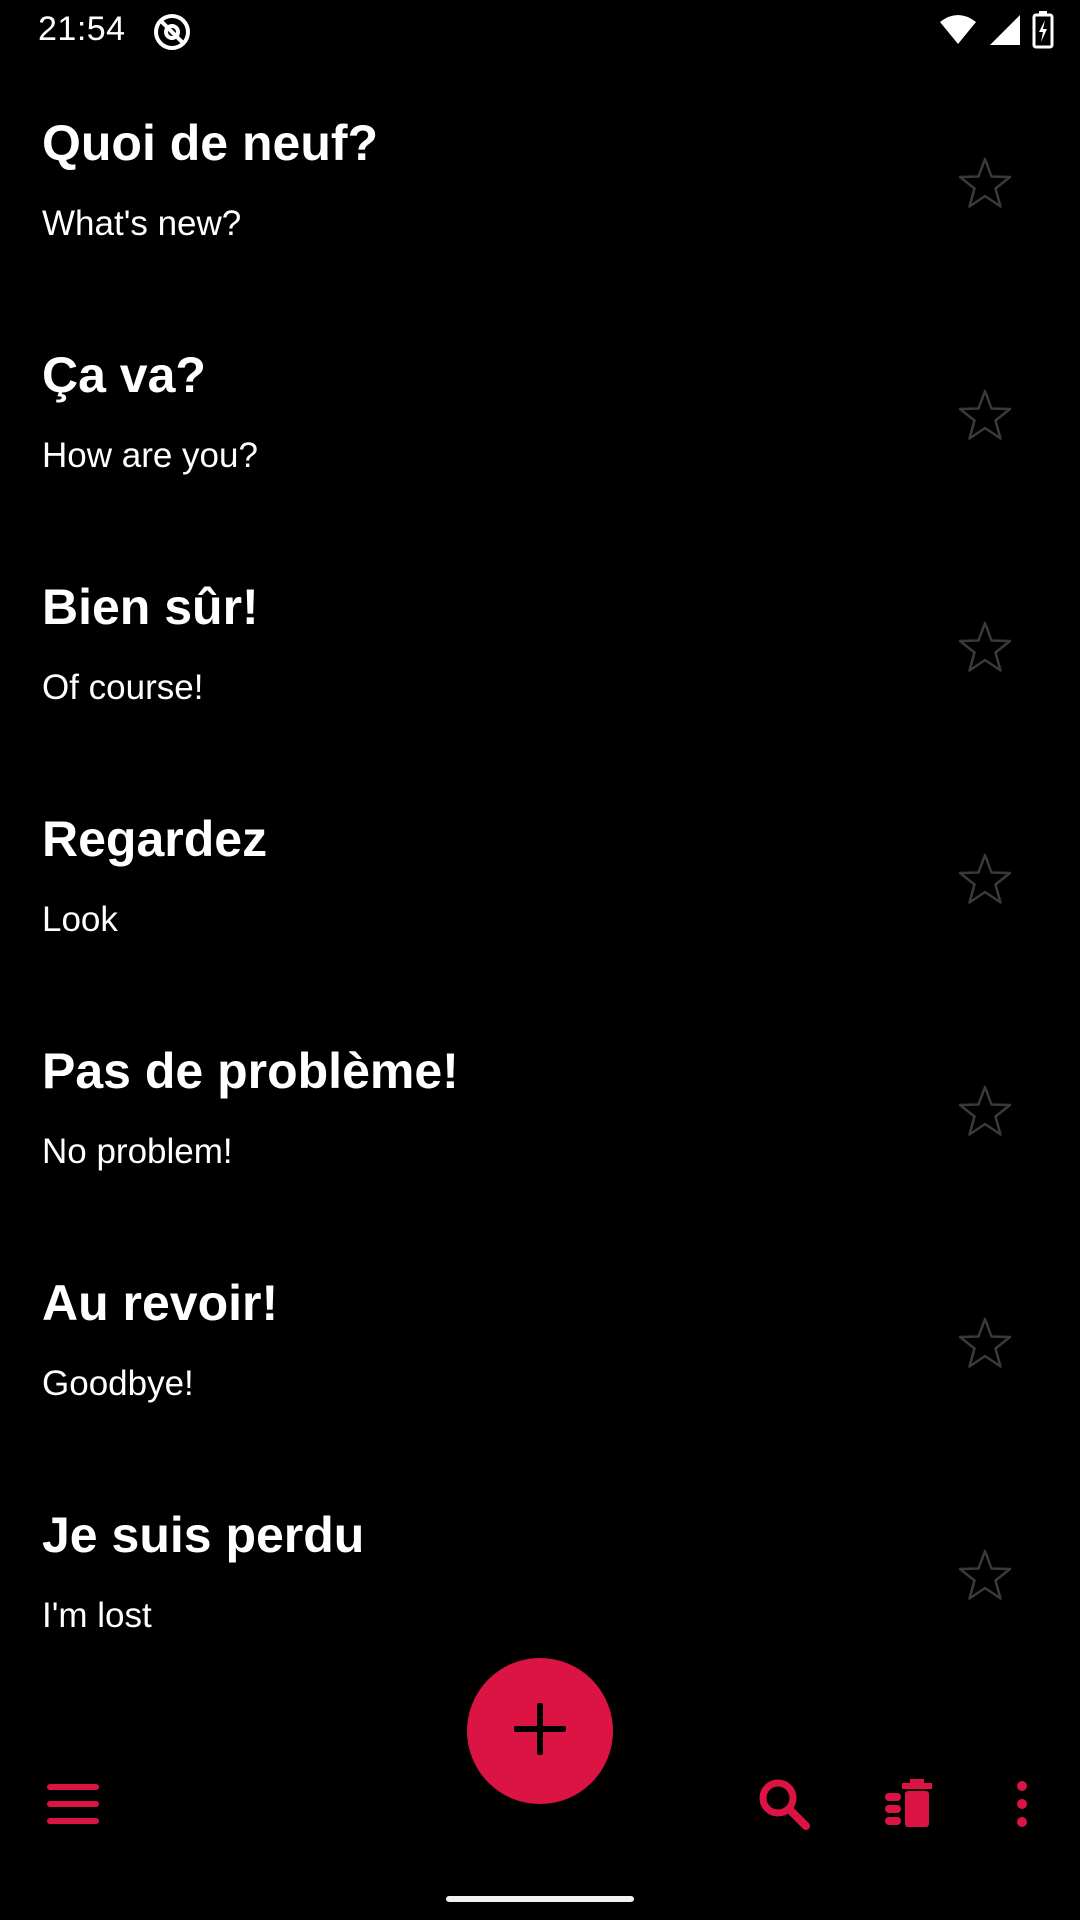  I want to click on list-item: Je suis perdu I'm lost, so click(540, 1572).